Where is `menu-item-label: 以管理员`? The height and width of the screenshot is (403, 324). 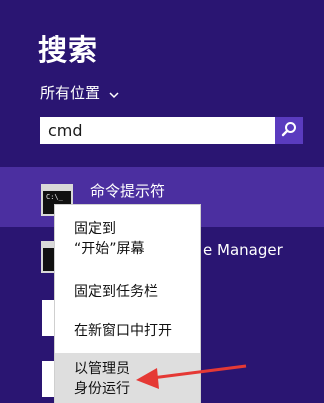 menu-item-label: 以管理员 is located at coordinates (102, 369).